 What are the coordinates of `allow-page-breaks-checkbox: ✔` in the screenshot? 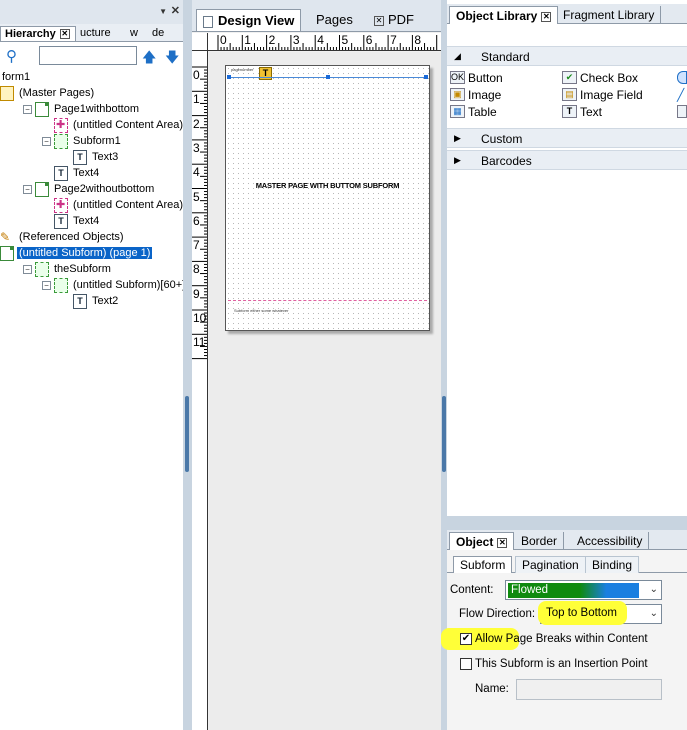 It's located at (466, 639).